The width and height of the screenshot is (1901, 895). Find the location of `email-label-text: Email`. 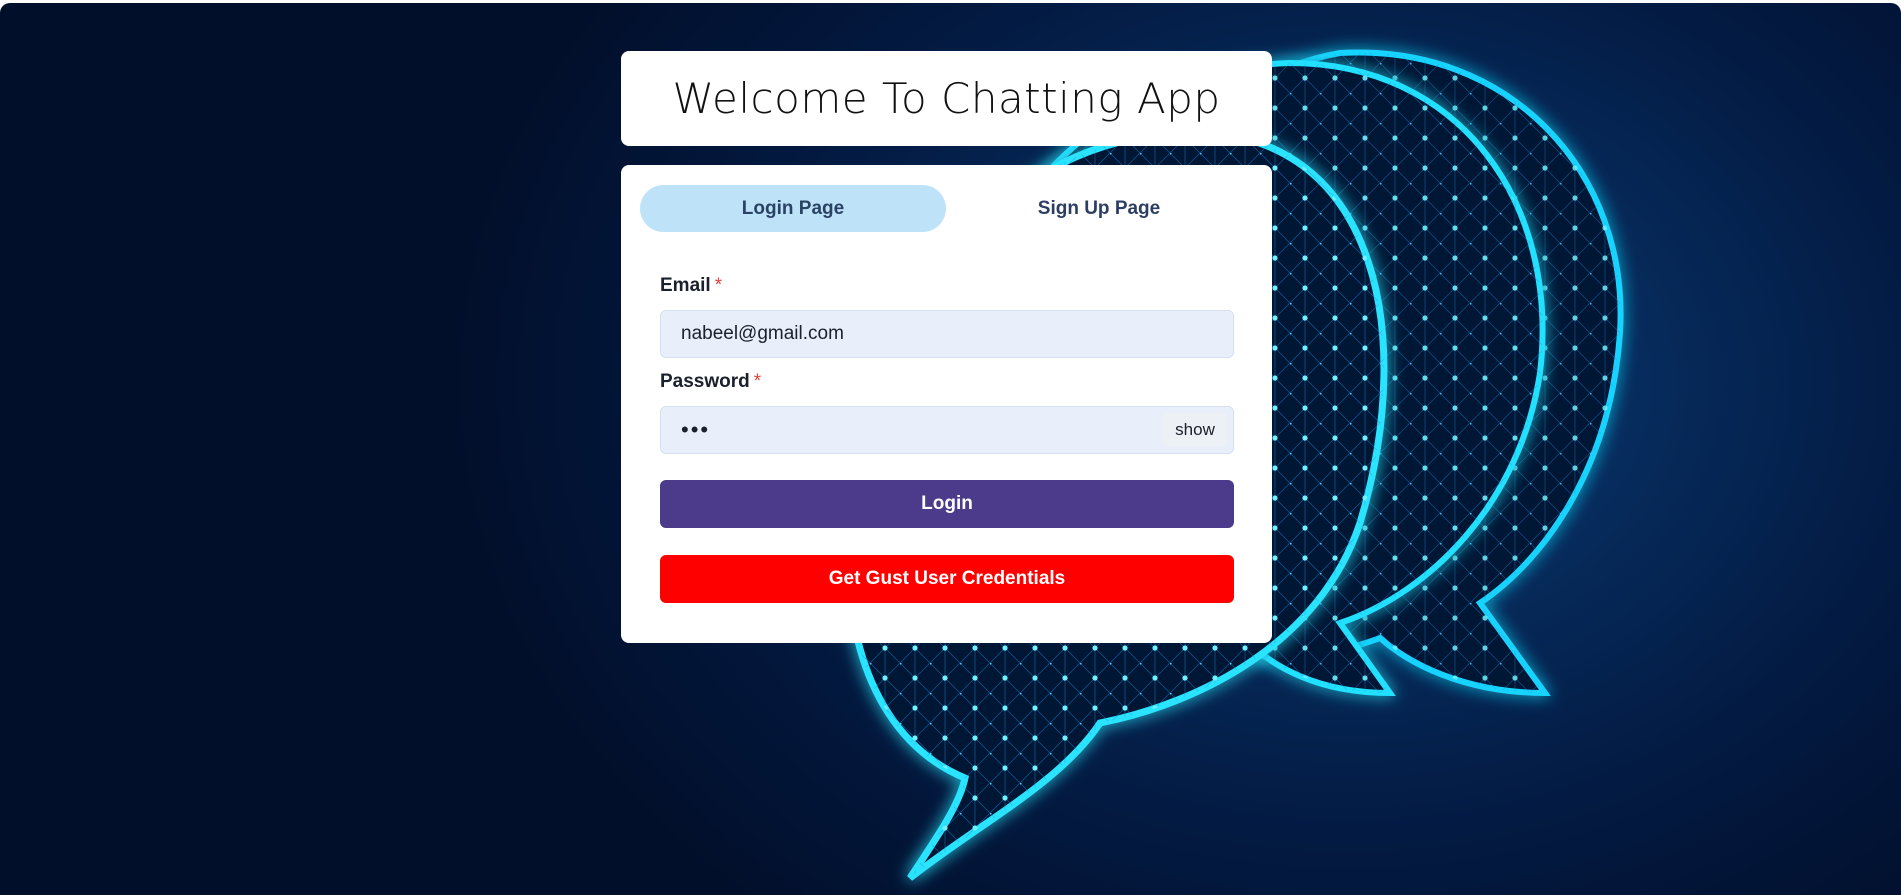

email-label-text: Email is located at coordinates (685, 285).